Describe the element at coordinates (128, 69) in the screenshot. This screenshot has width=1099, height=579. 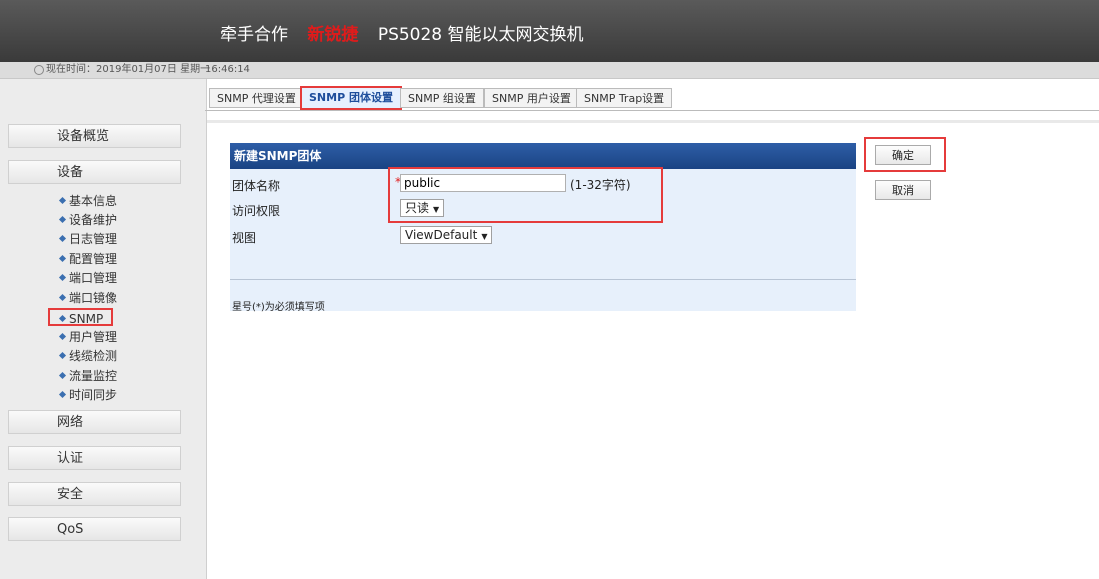
I see `current-date: 现在时间：2019年01月07日 星期一` at that location.